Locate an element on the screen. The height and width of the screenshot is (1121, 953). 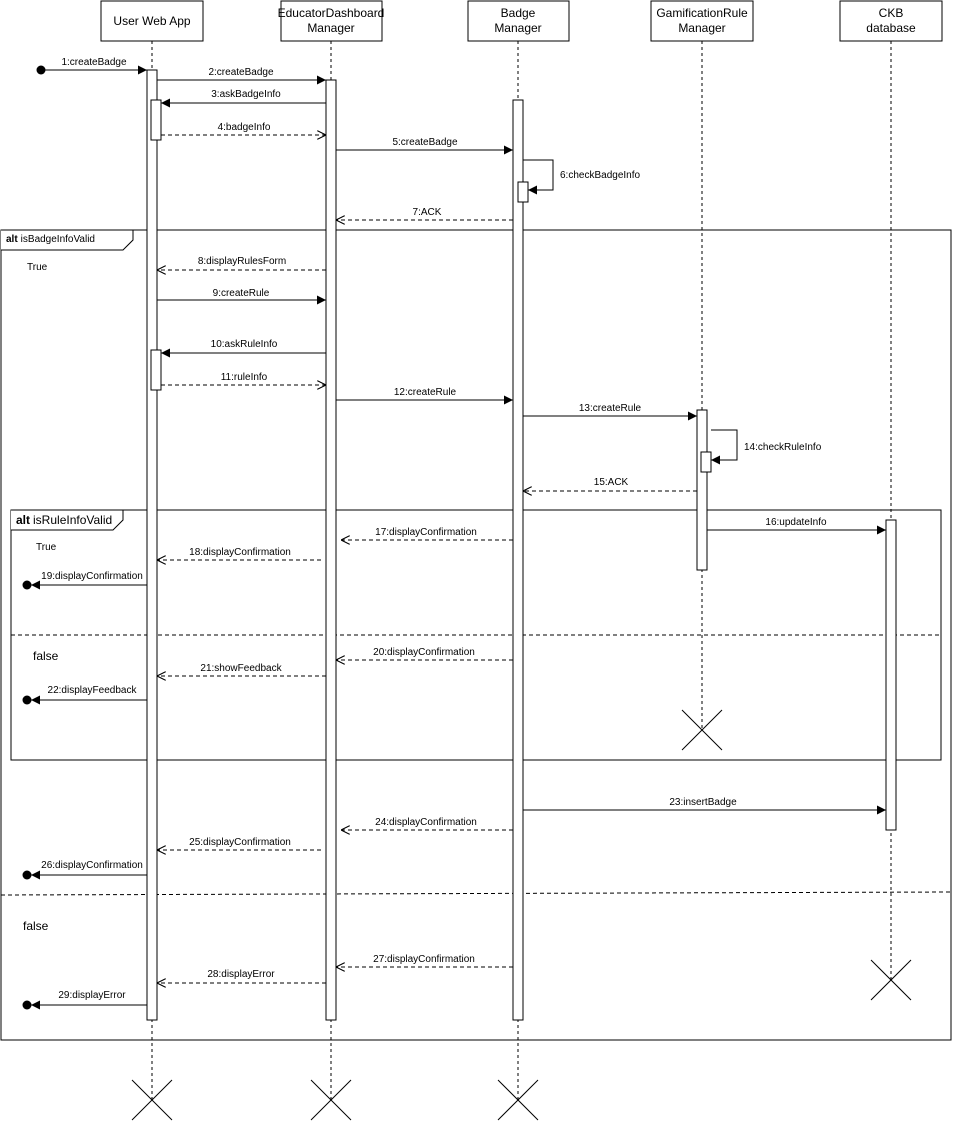
msg-label: 23:insertBadge is located at coordinates (703, 802).